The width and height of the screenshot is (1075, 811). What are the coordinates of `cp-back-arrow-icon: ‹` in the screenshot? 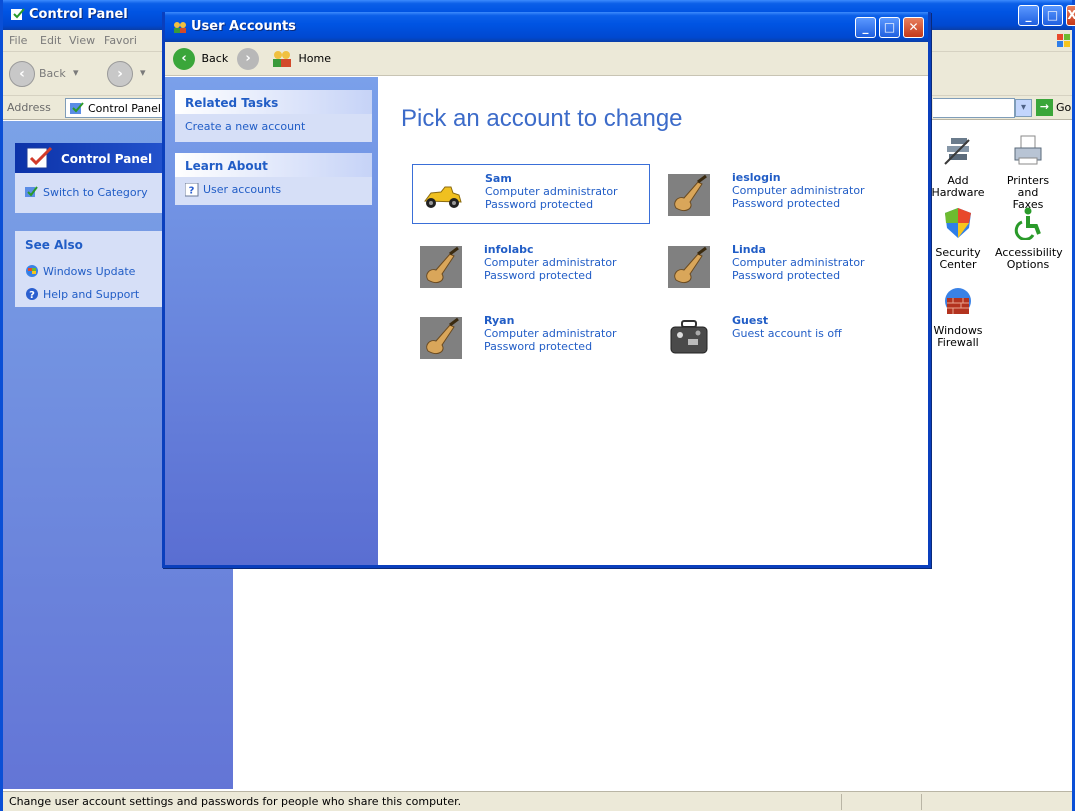 It's located at (22, 74).